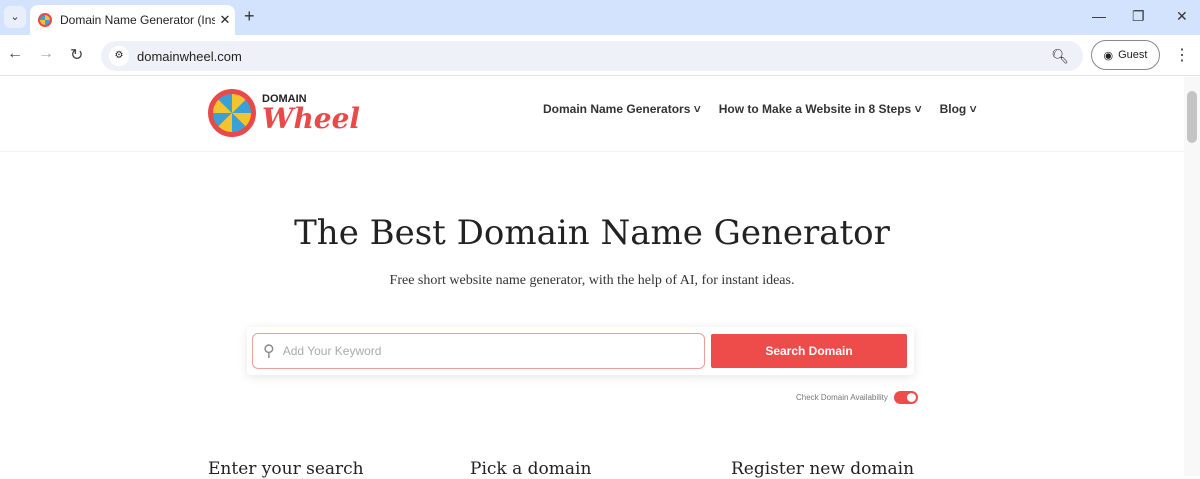 Image resolution: width=1200 pixels, height=479 pixels. I want to click on address-bar: ⚙ domainwheel.com 🔍︎, so click(592, 56).